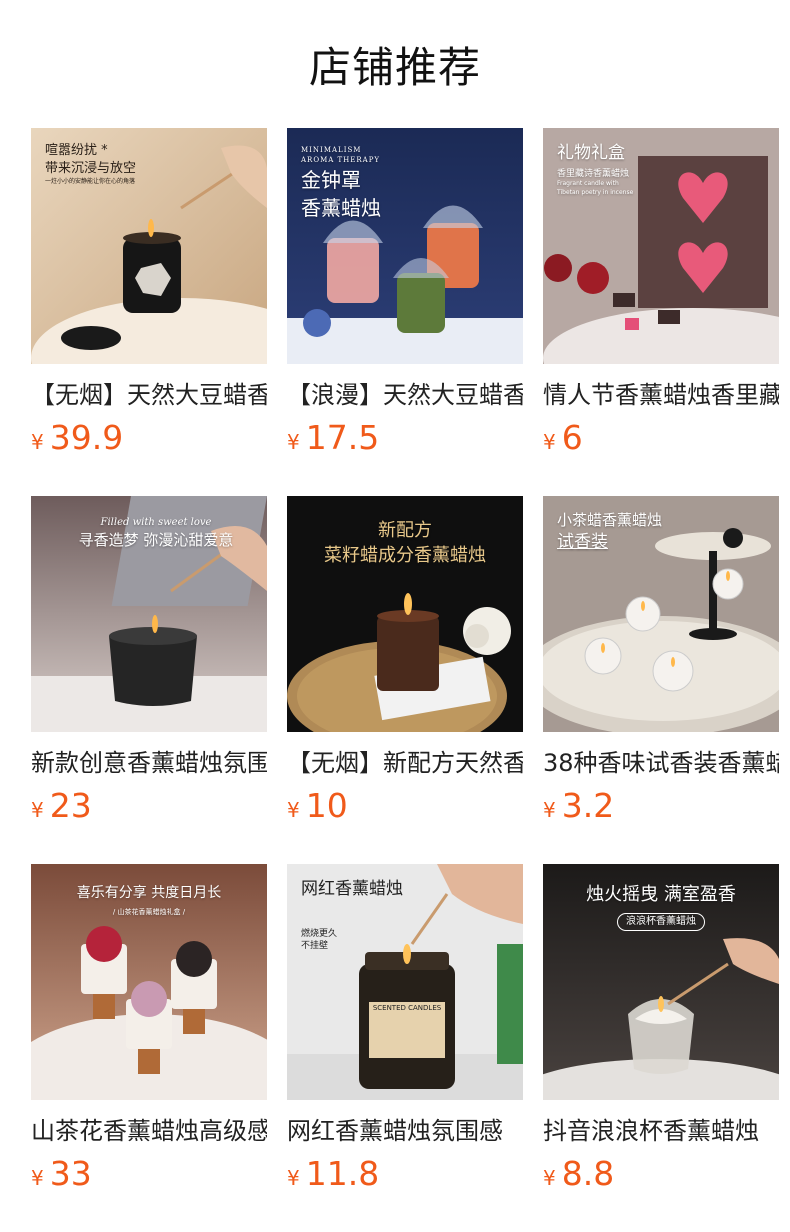 The height and width of the screenshot is (1232, 790). I want to click on image-caption: 网红香薰蜡烛, so click(352, 889).